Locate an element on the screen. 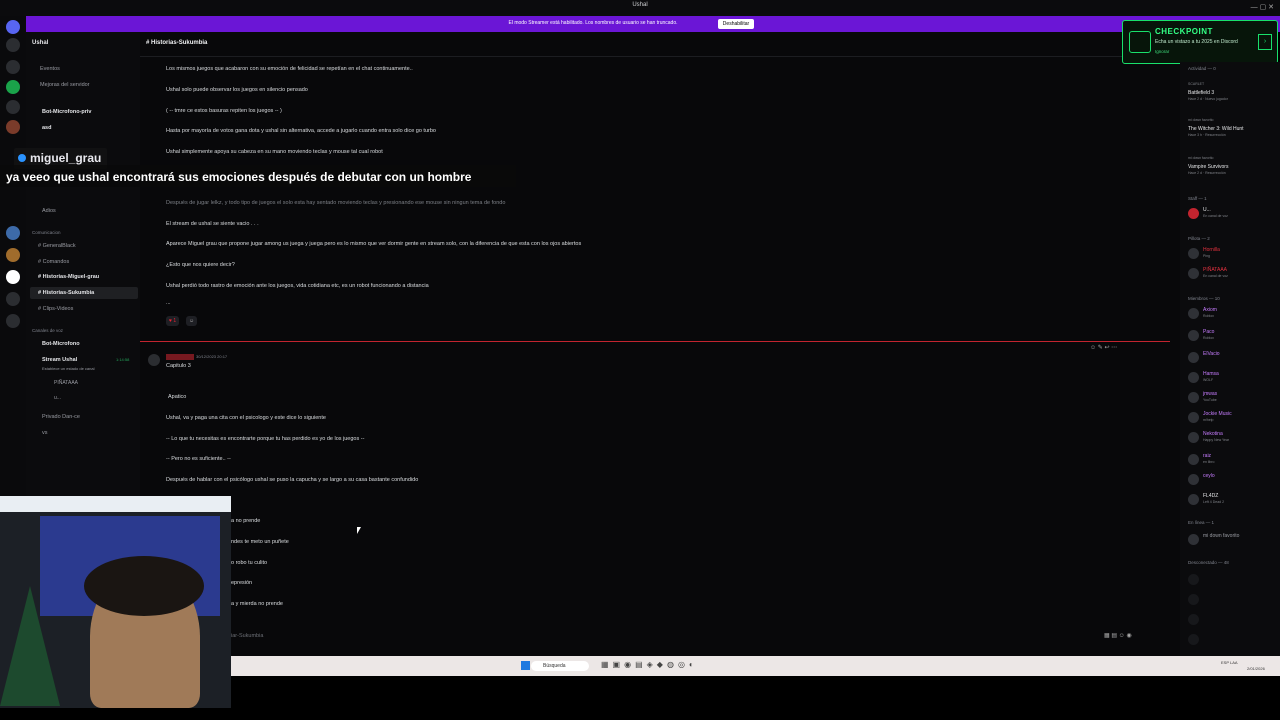 The image size is (1280, 720). message-line: a no prende is located at coordinates (246, 521).